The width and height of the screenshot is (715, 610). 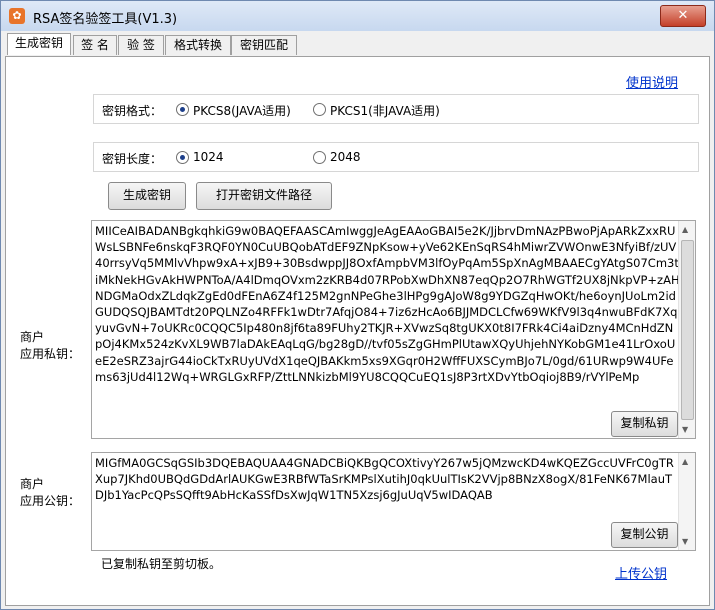 What do you see at coordinates (132, 159) in the screenshot?
I see `key-length-label: 密钥长度：` at bounding box center [132, 159].